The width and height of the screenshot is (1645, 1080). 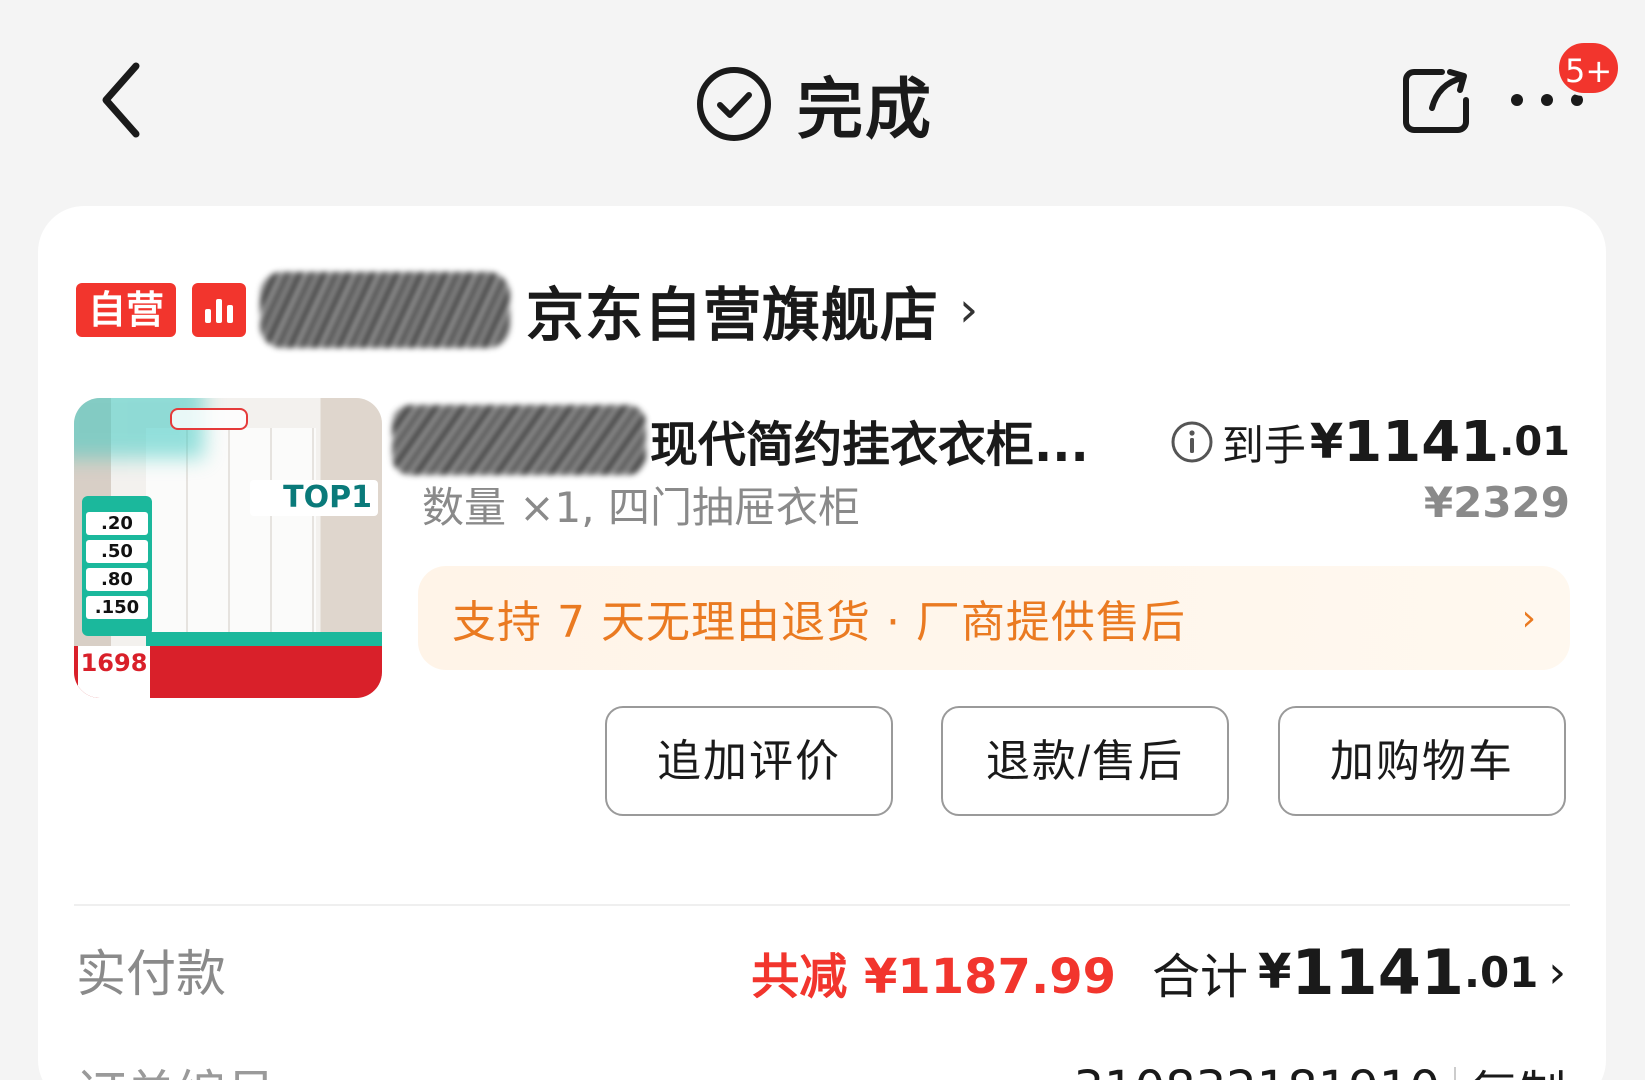 I want to click on product-spec: 数量 ×1, 四门抽屉衣柜, so click(x=641, y=507).